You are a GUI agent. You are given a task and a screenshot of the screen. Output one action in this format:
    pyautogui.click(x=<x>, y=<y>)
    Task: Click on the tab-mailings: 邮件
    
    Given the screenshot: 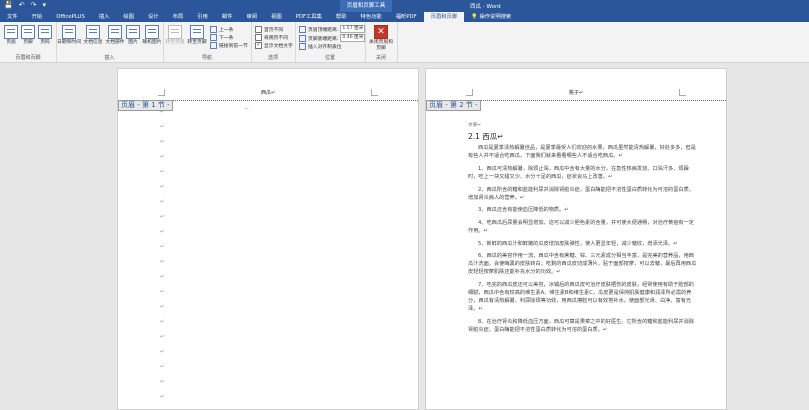 What is the action you would take?
    pyautogui.click(x=227, y=17)
    